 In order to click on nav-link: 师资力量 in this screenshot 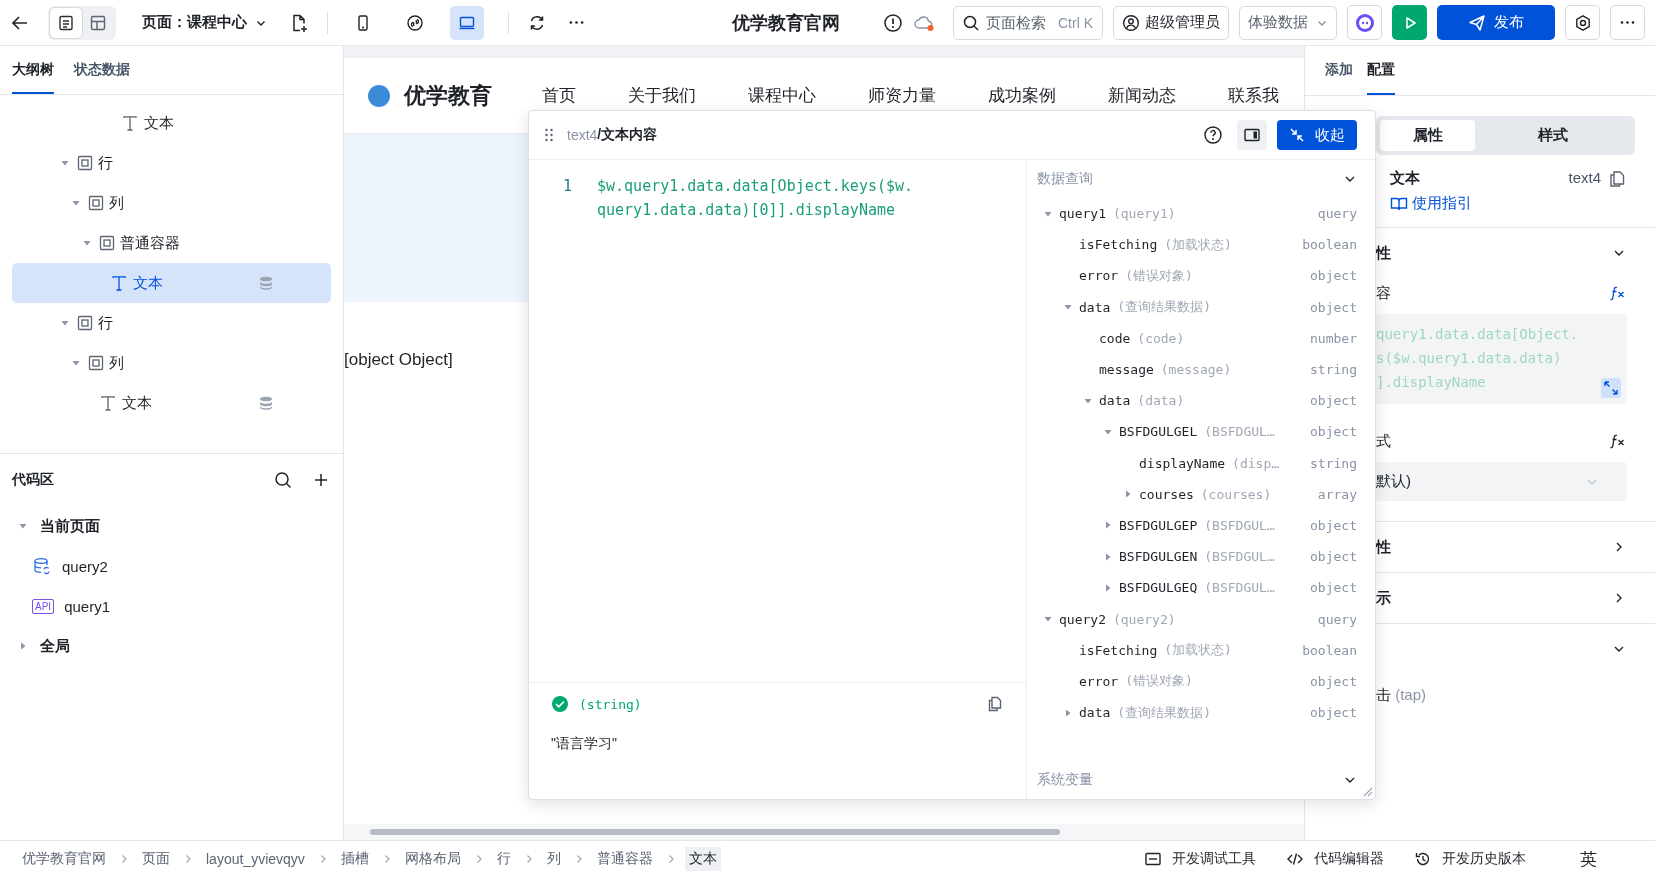, I will do `click(902, 95)`.